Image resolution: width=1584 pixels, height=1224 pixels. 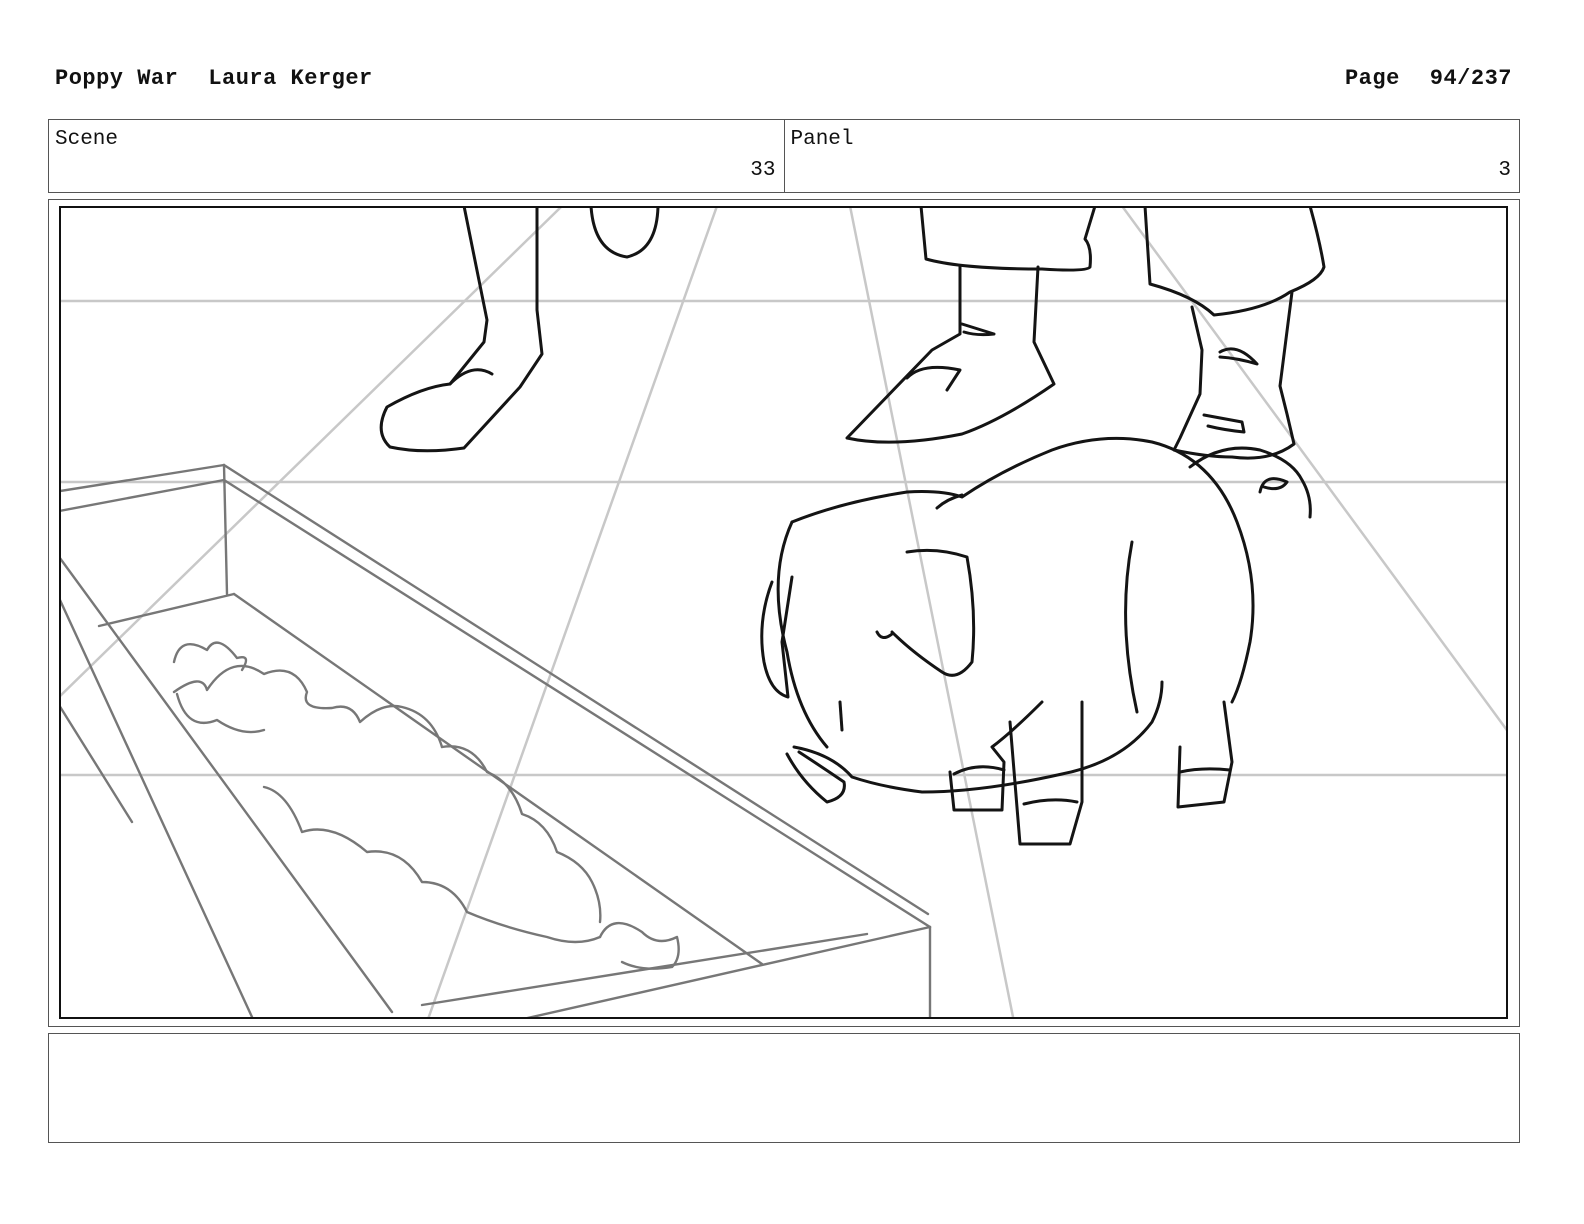 I want to click on page-label: Page, so click(x=1372, y=78).